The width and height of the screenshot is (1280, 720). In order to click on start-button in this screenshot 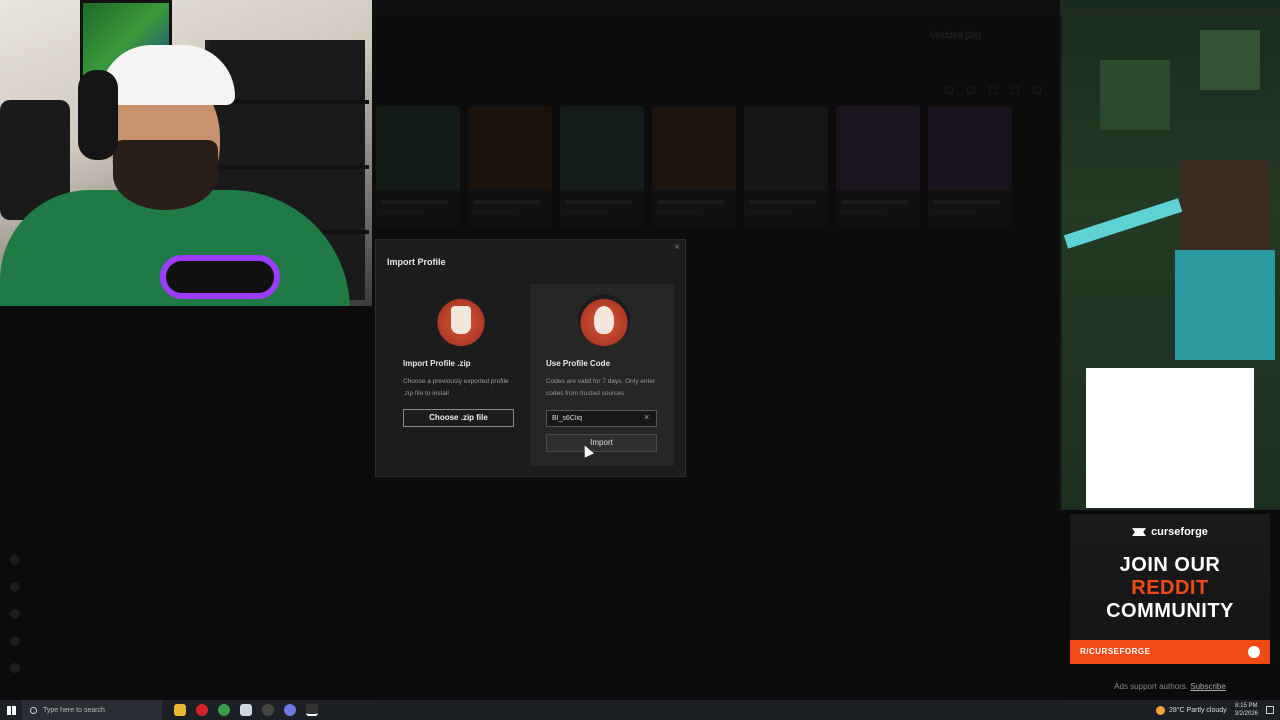, I will do `click(11, 710)`.